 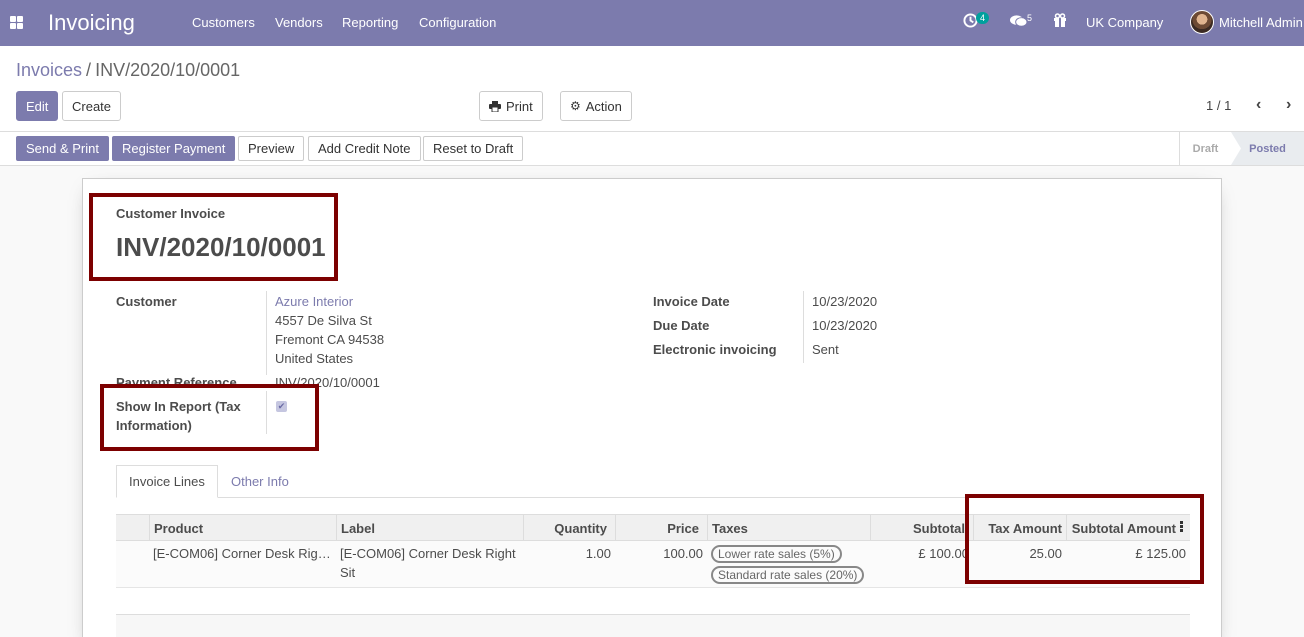 What do you see at coordinates (323, 320) in the screenshot?
I see `customer-address-street: 4557 De Silva St` at bounding box center [323, 320].